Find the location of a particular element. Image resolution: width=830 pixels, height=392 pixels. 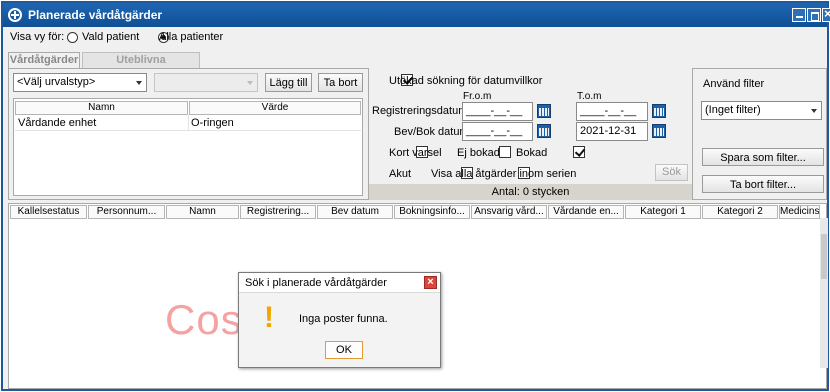

radio-selected-patient-label: Vald patient is located at coordinates (111, 37).